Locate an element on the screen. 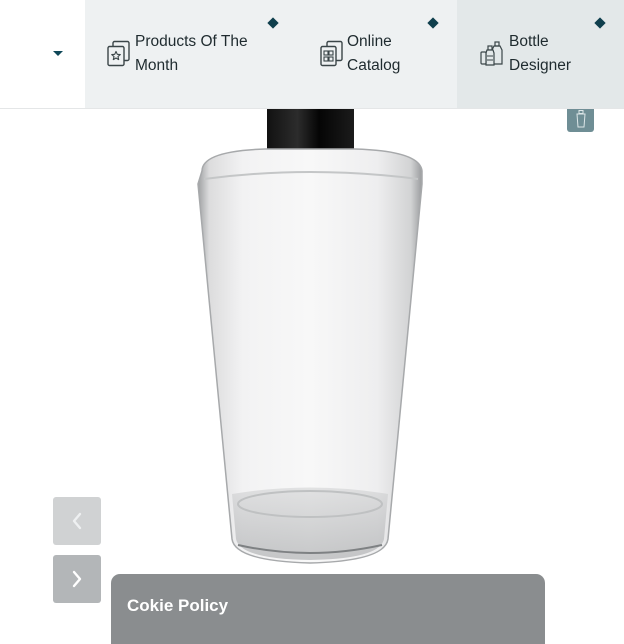 This screenshot has height=644, width=624. nav-label: Online Catalog is located at coordinates (387, 54).